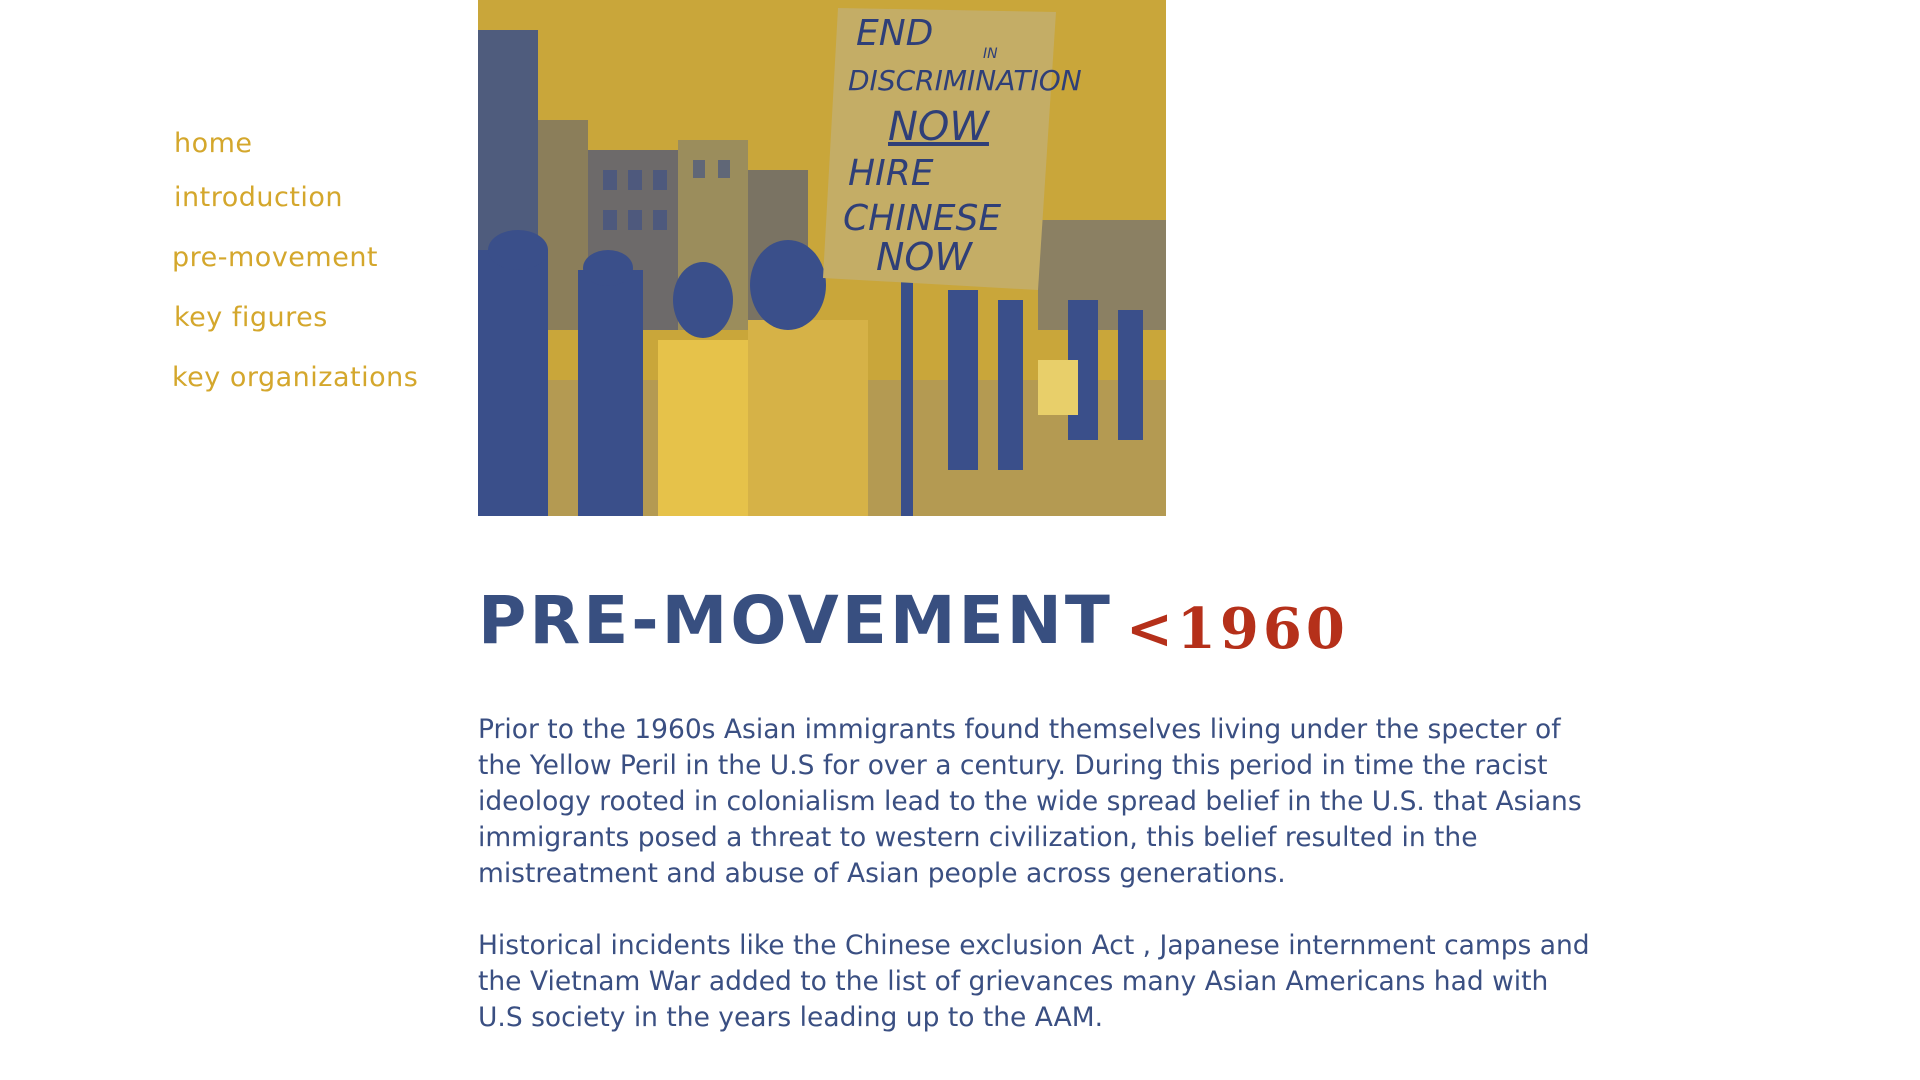 This screenshot has height=1080, width=1920. I want to click on nav-key-organizations: key organizations, so click(295, 377).